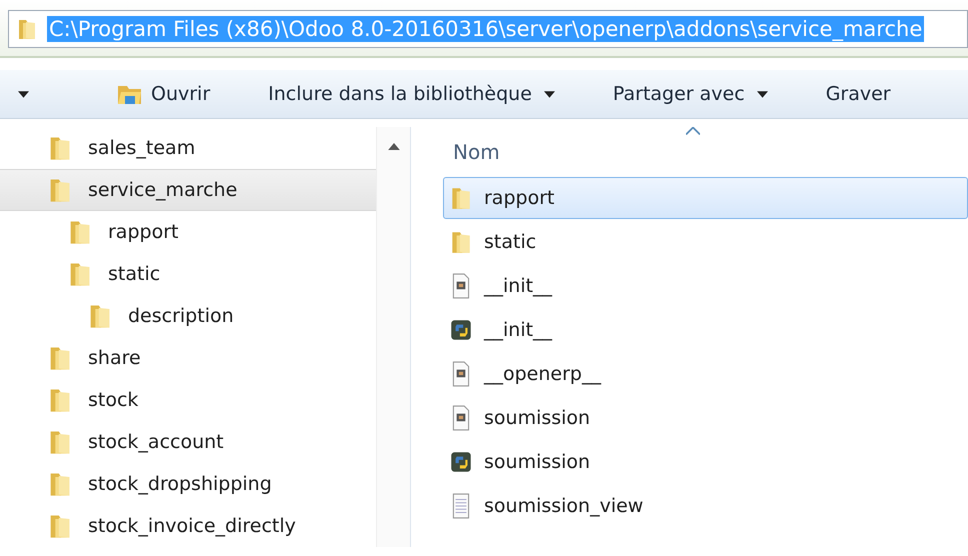 This screenshot has width=968, height=556. What do you see at coordinates (188, 484) in the screenshot?
I see `tree-item: stock_dropshipping` at bounding box center [188, 484].